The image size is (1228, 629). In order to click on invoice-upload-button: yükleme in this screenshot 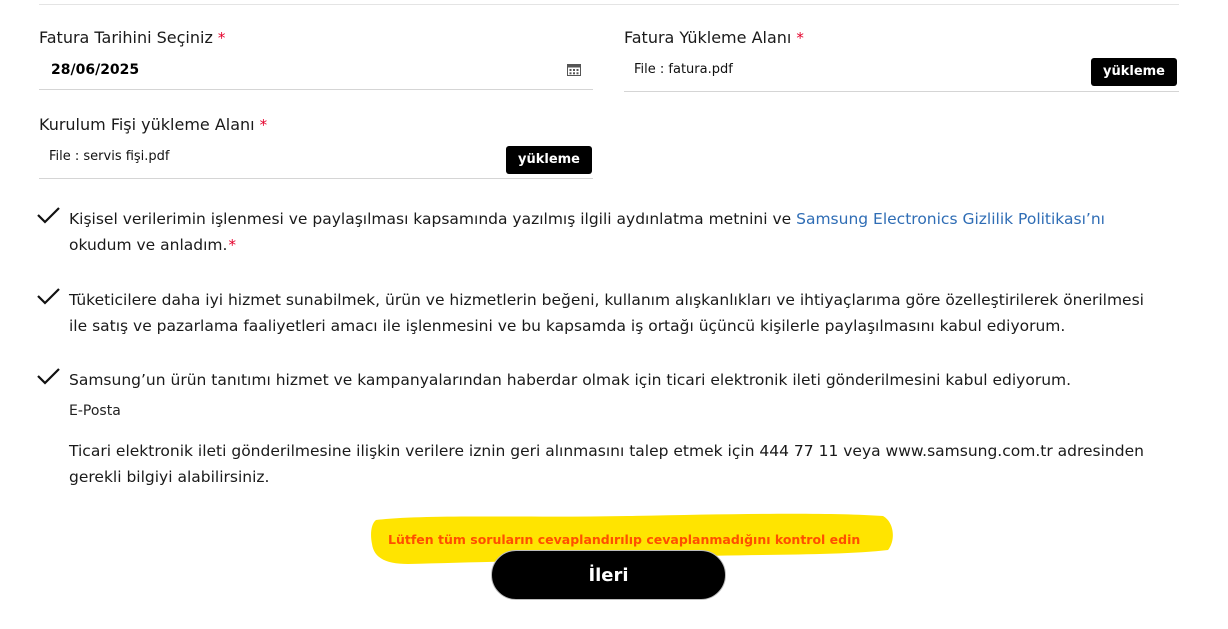, I will do `click(1133, 72)`.